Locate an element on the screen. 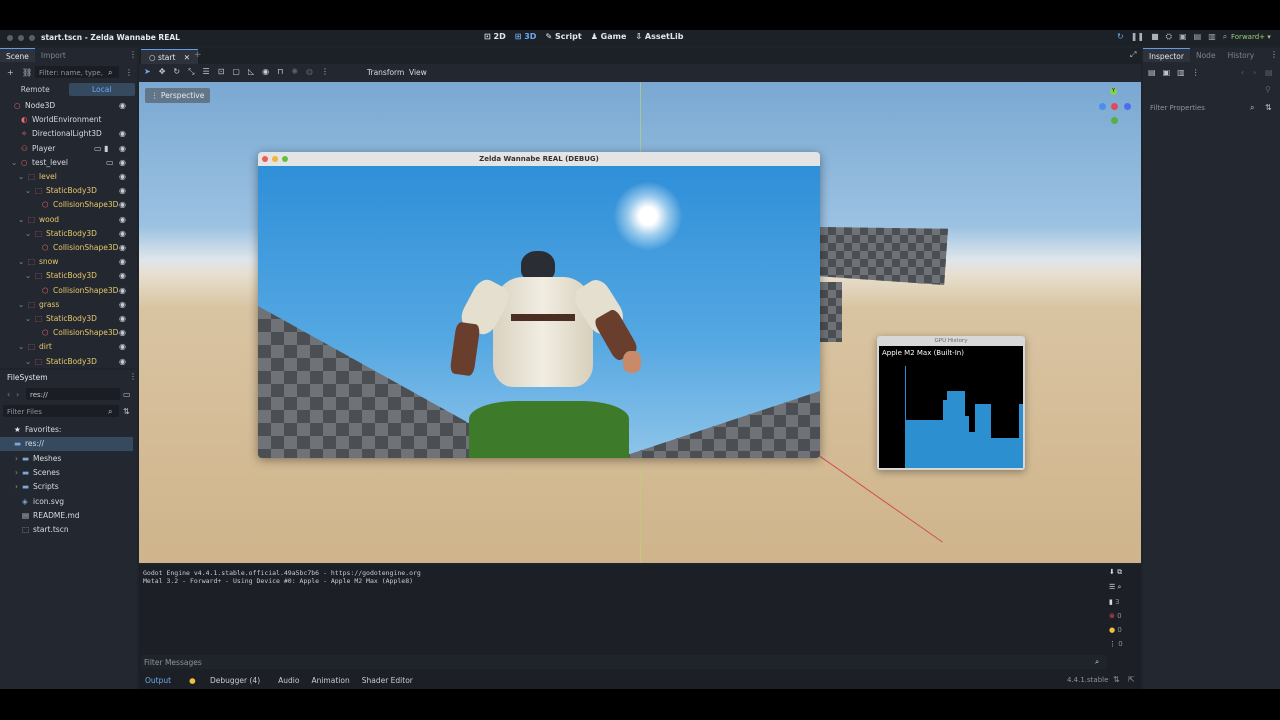 The width and height of the screenshot is (1280, 720). tab-debugger: ● Debugger (4) is located at coordinates (224, 681).